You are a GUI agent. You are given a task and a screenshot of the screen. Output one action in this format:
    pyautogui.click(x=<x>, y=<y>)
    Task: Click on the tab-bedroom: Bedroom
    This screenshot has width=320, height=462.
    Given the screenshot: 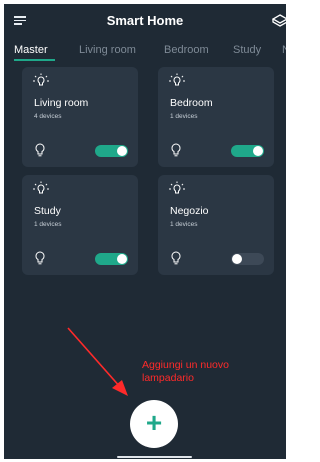 What is the action you would take?
    pyautogui.click(x=186, y=50)
    